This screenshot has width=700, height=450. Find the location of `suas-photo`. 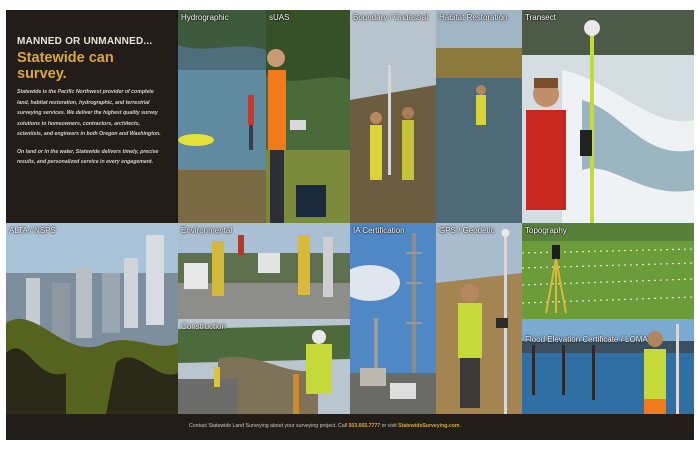

suas-photo is located at coordinates (308, 116).